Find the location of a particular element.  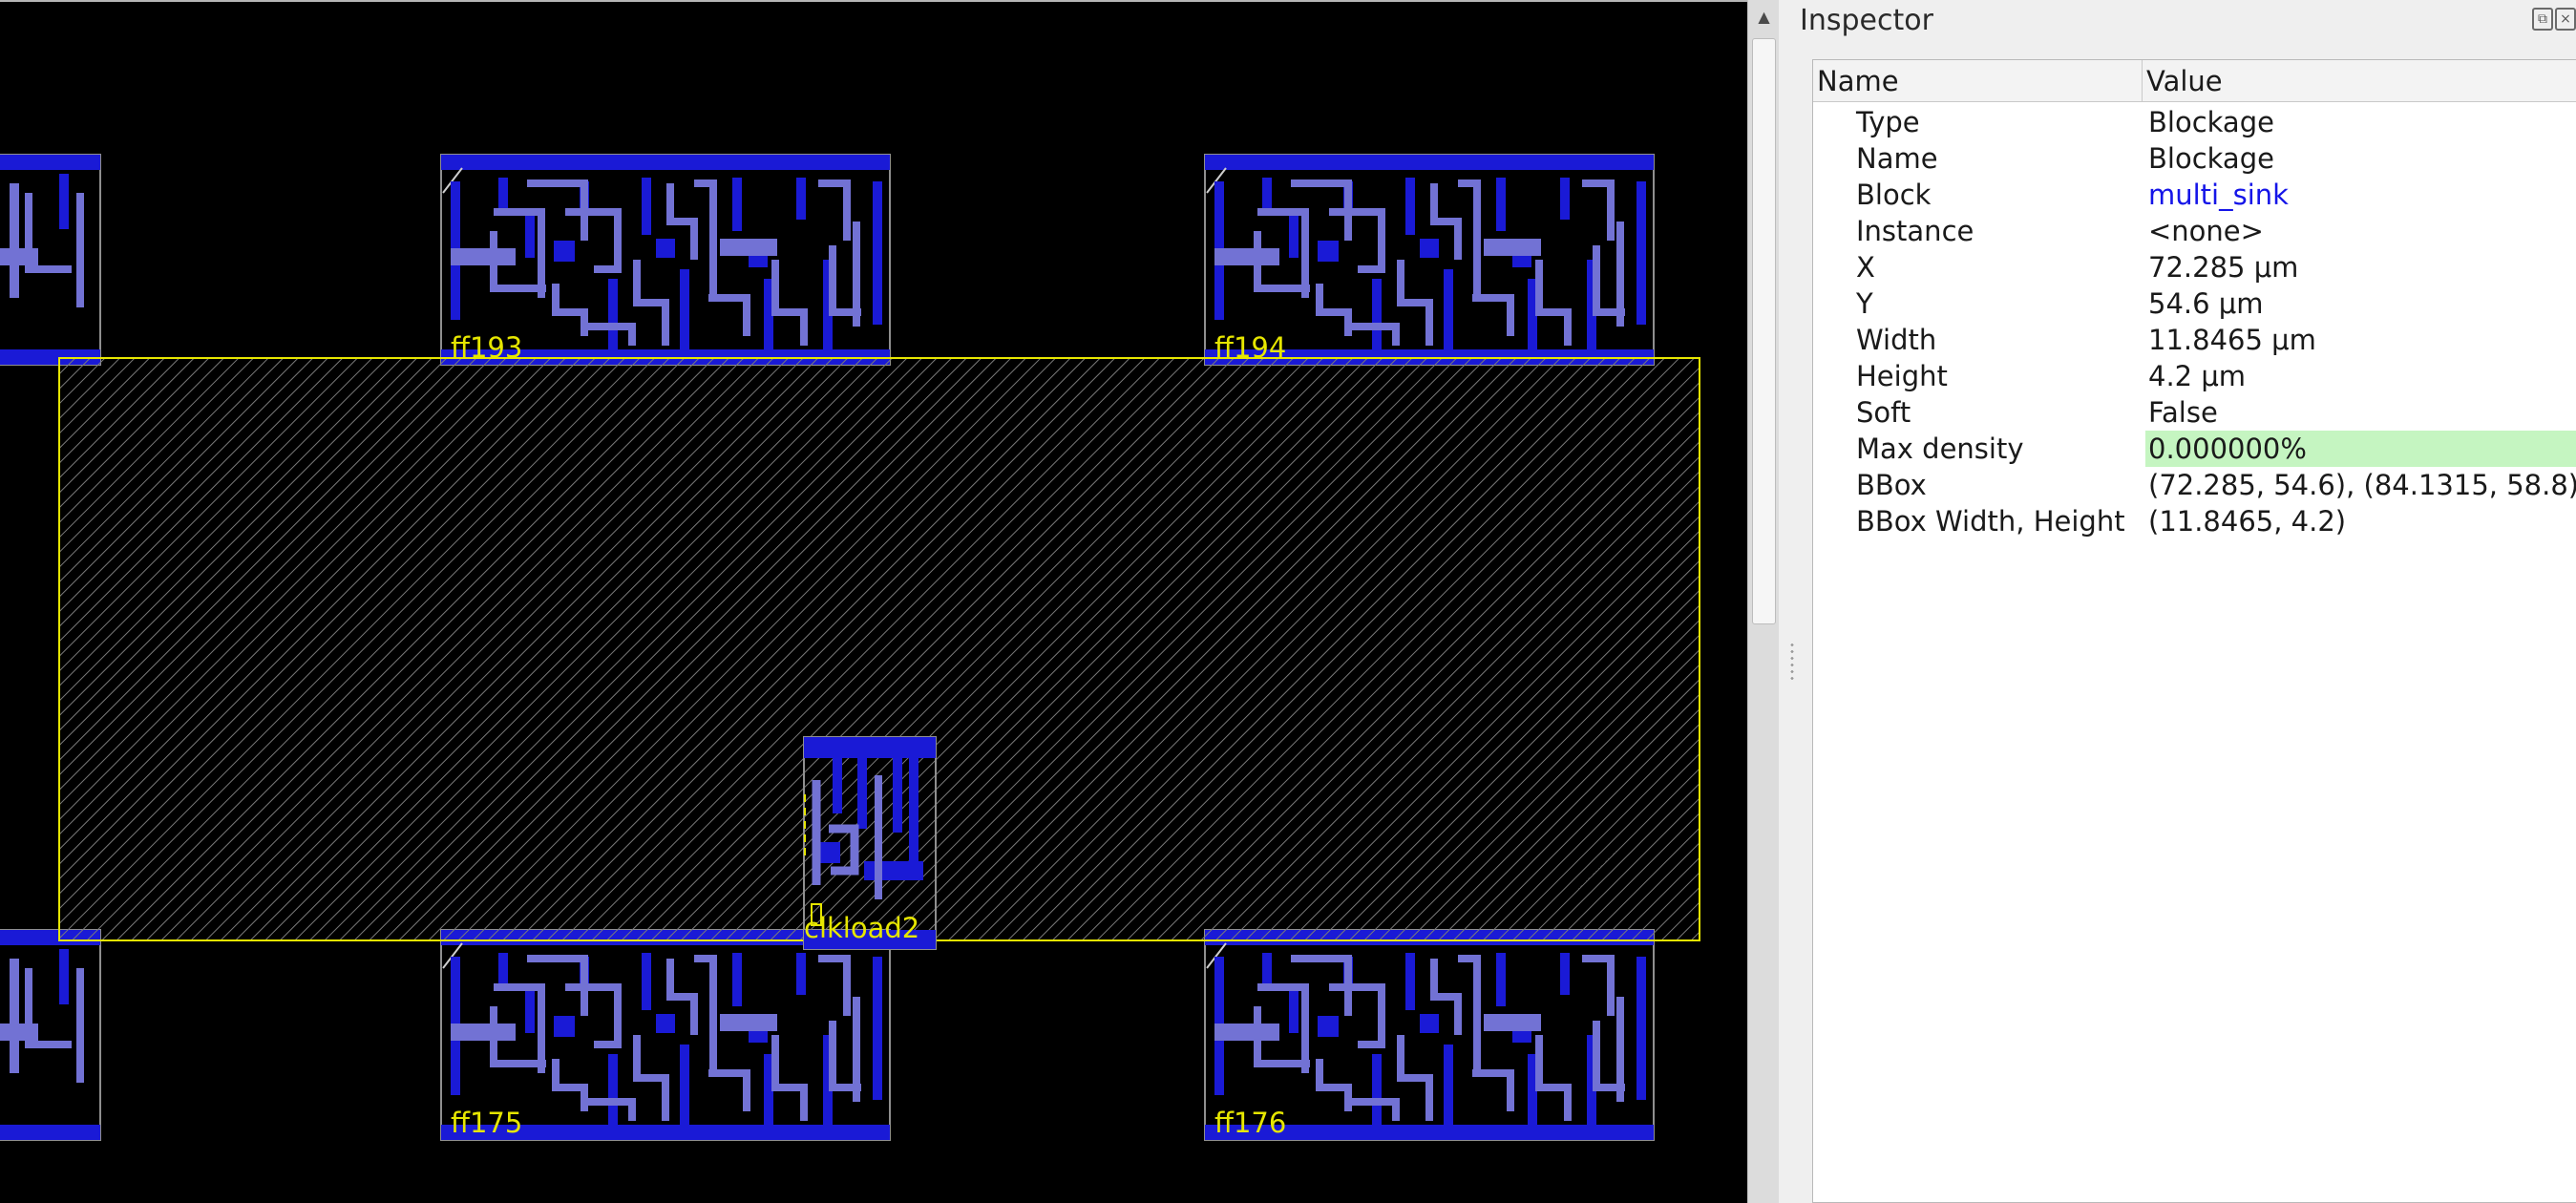

layout-vertical-scrollbar: ▲ is located at coordinates (1763, 601).